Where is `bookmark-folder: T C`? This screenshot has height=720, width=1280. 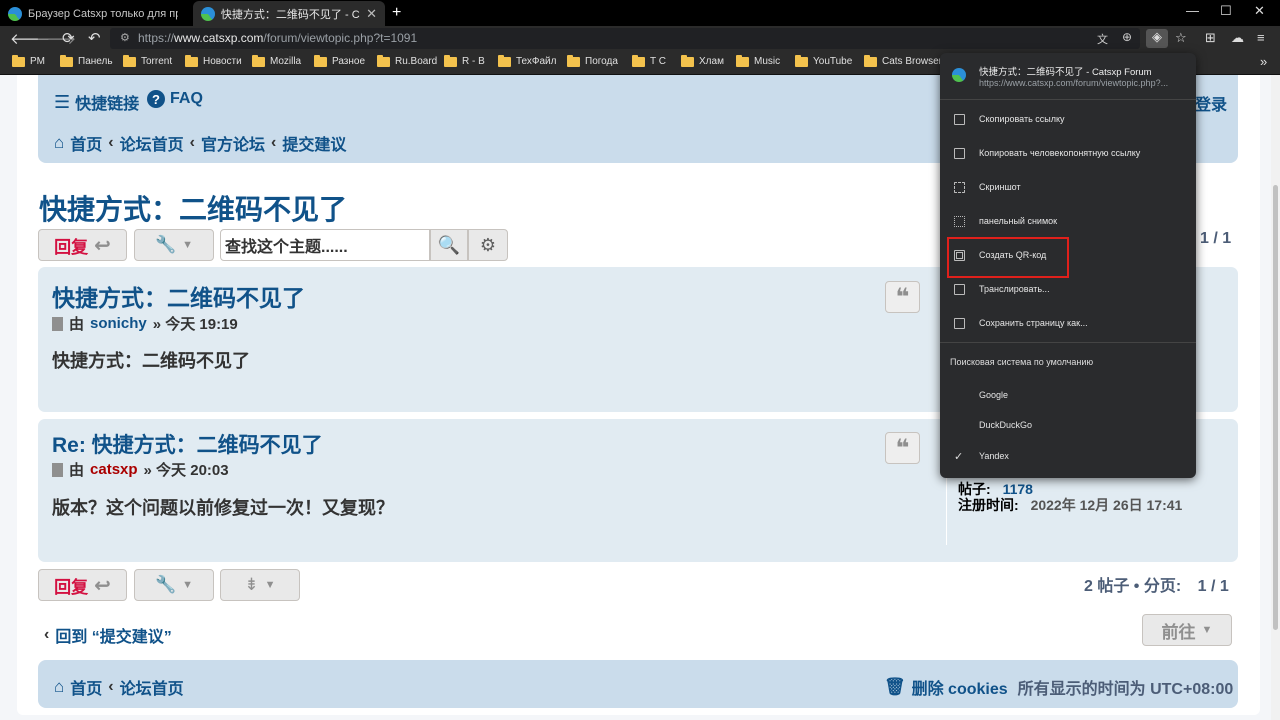
bookmark-folder: T C is located at coordinates (649, 60).